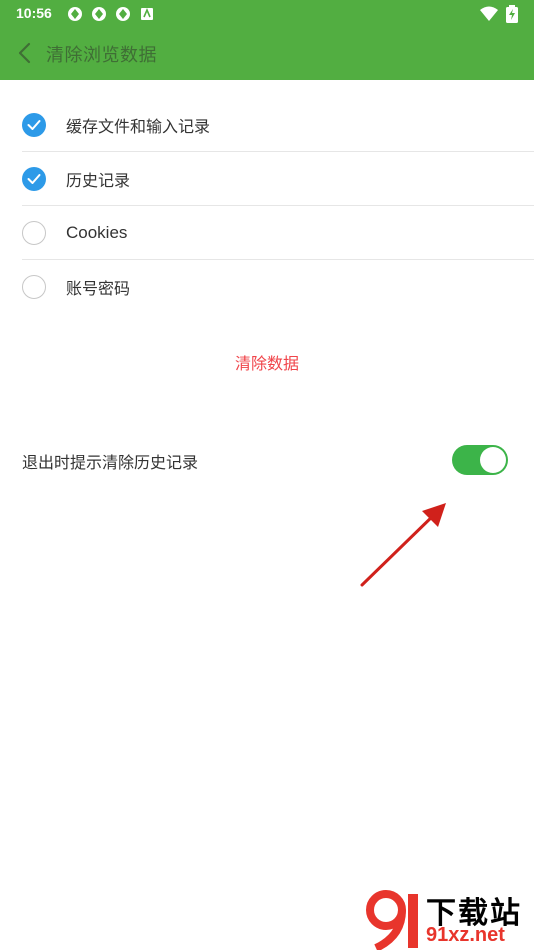 Image resolution: width=534 pixels, height=950 pixels. I want to click on option-label: 缓存文件和输入记录, so click(138, 126).